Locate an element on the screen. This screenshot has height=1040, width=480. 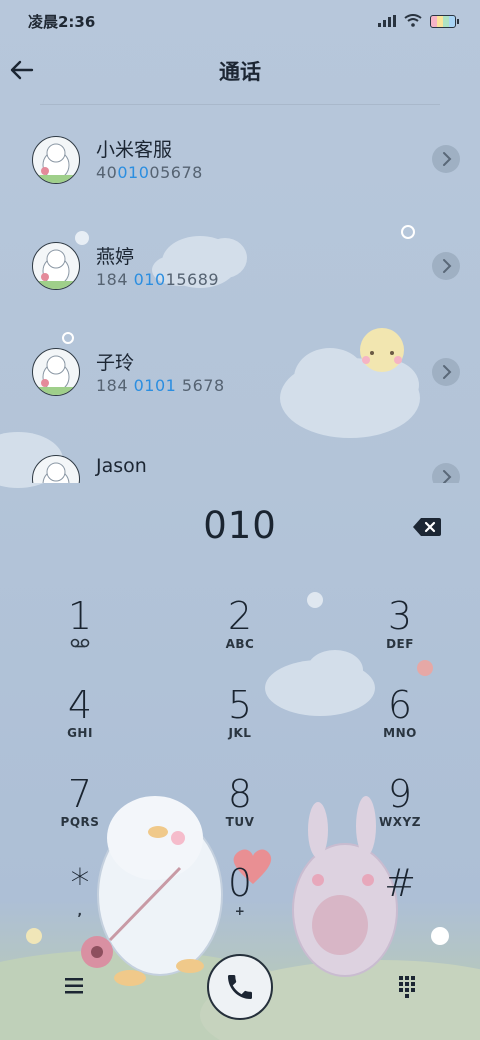
page-title: 通话 is located at coordinates (240, 72).